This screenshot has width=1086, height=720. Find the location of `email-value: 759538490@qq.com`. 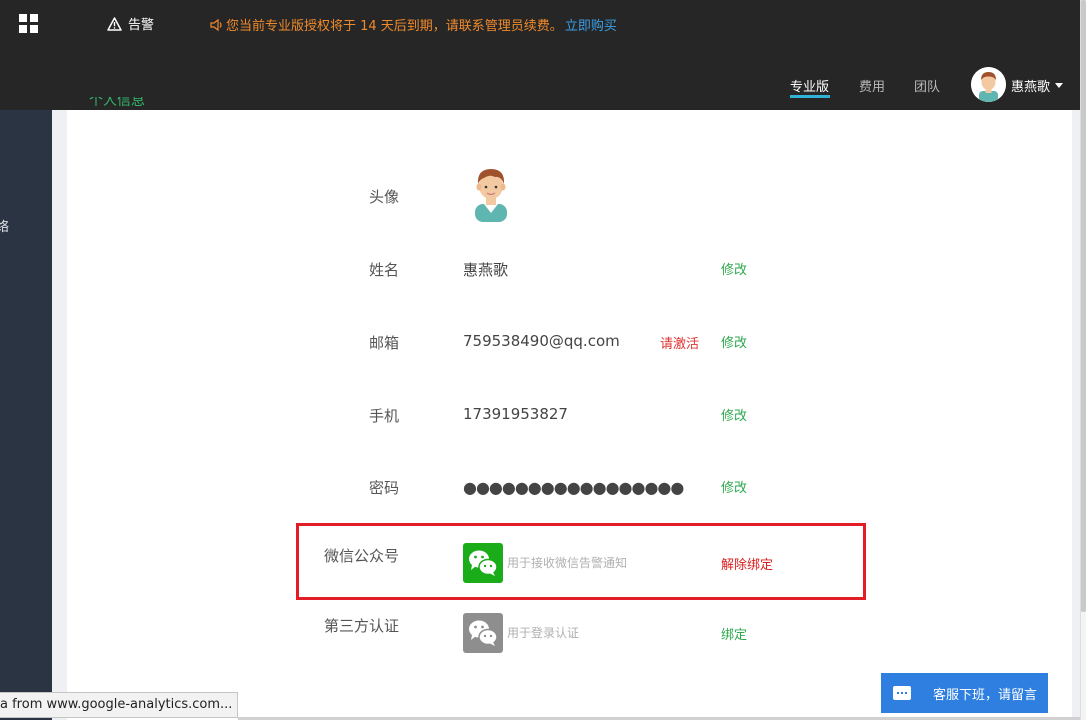

email-value: 759538490@qq.com is located at coordinates (541, 341).